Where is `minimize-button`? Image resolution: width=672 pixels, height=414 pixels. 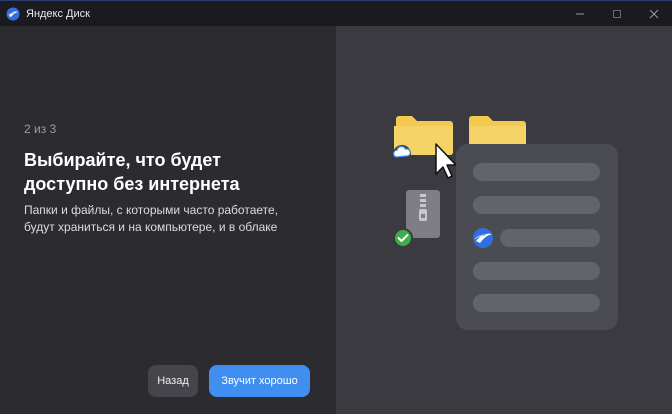 minimize-button is located at coordinates (580, 14).